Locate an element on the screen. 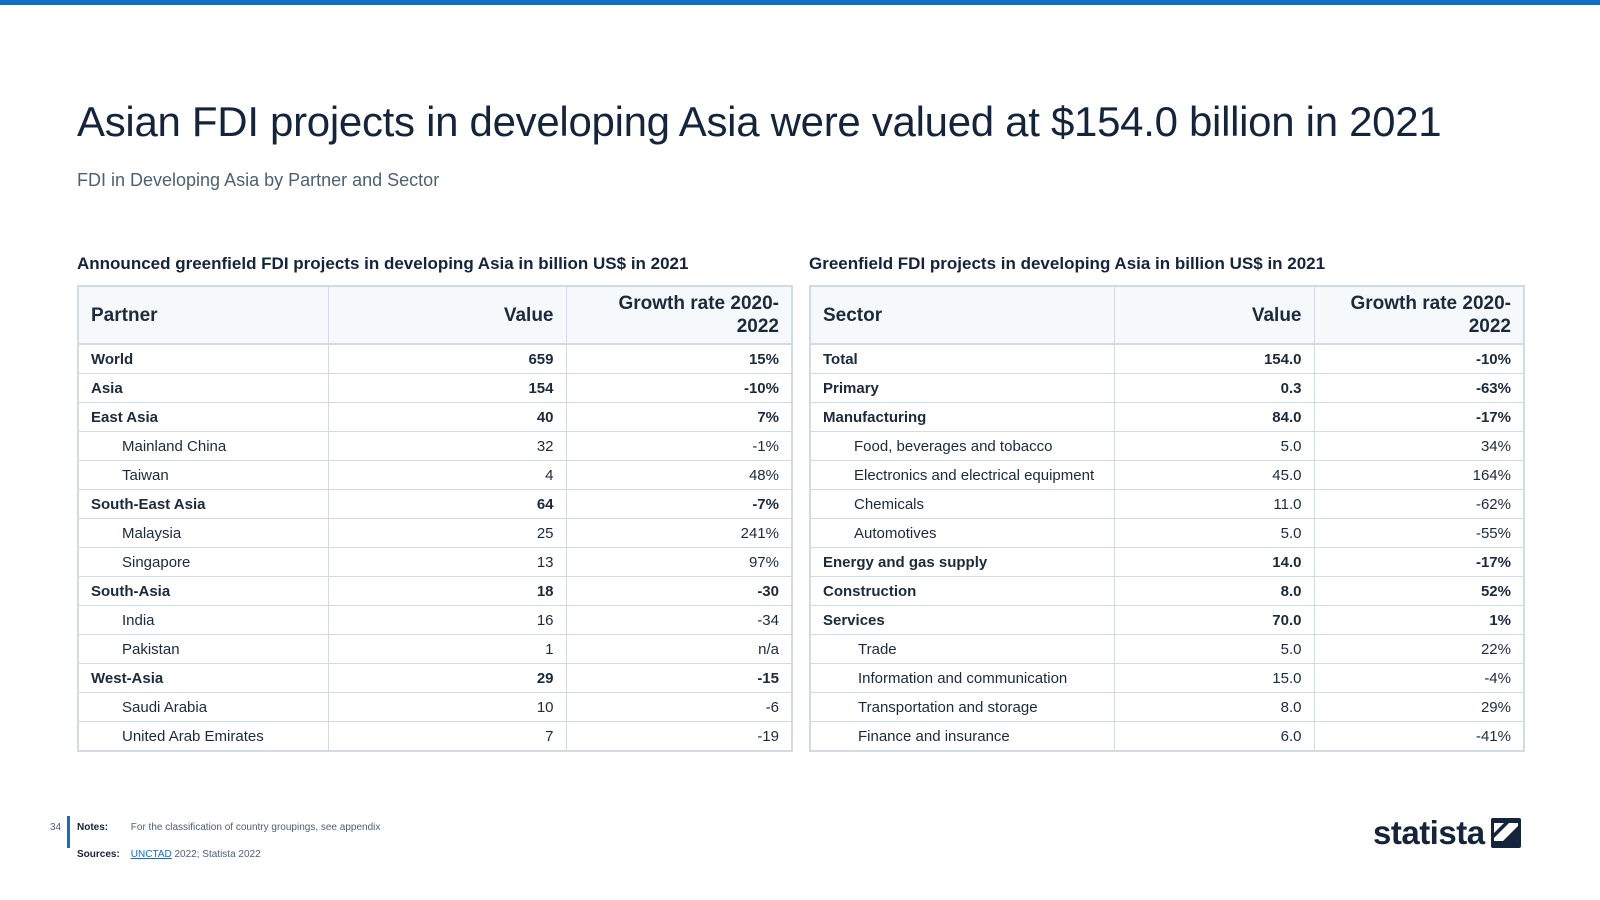 Image resolution: width=1600 pixels, height=900 pixels. row-growth: 164% is located at coordinates (1419, 475).